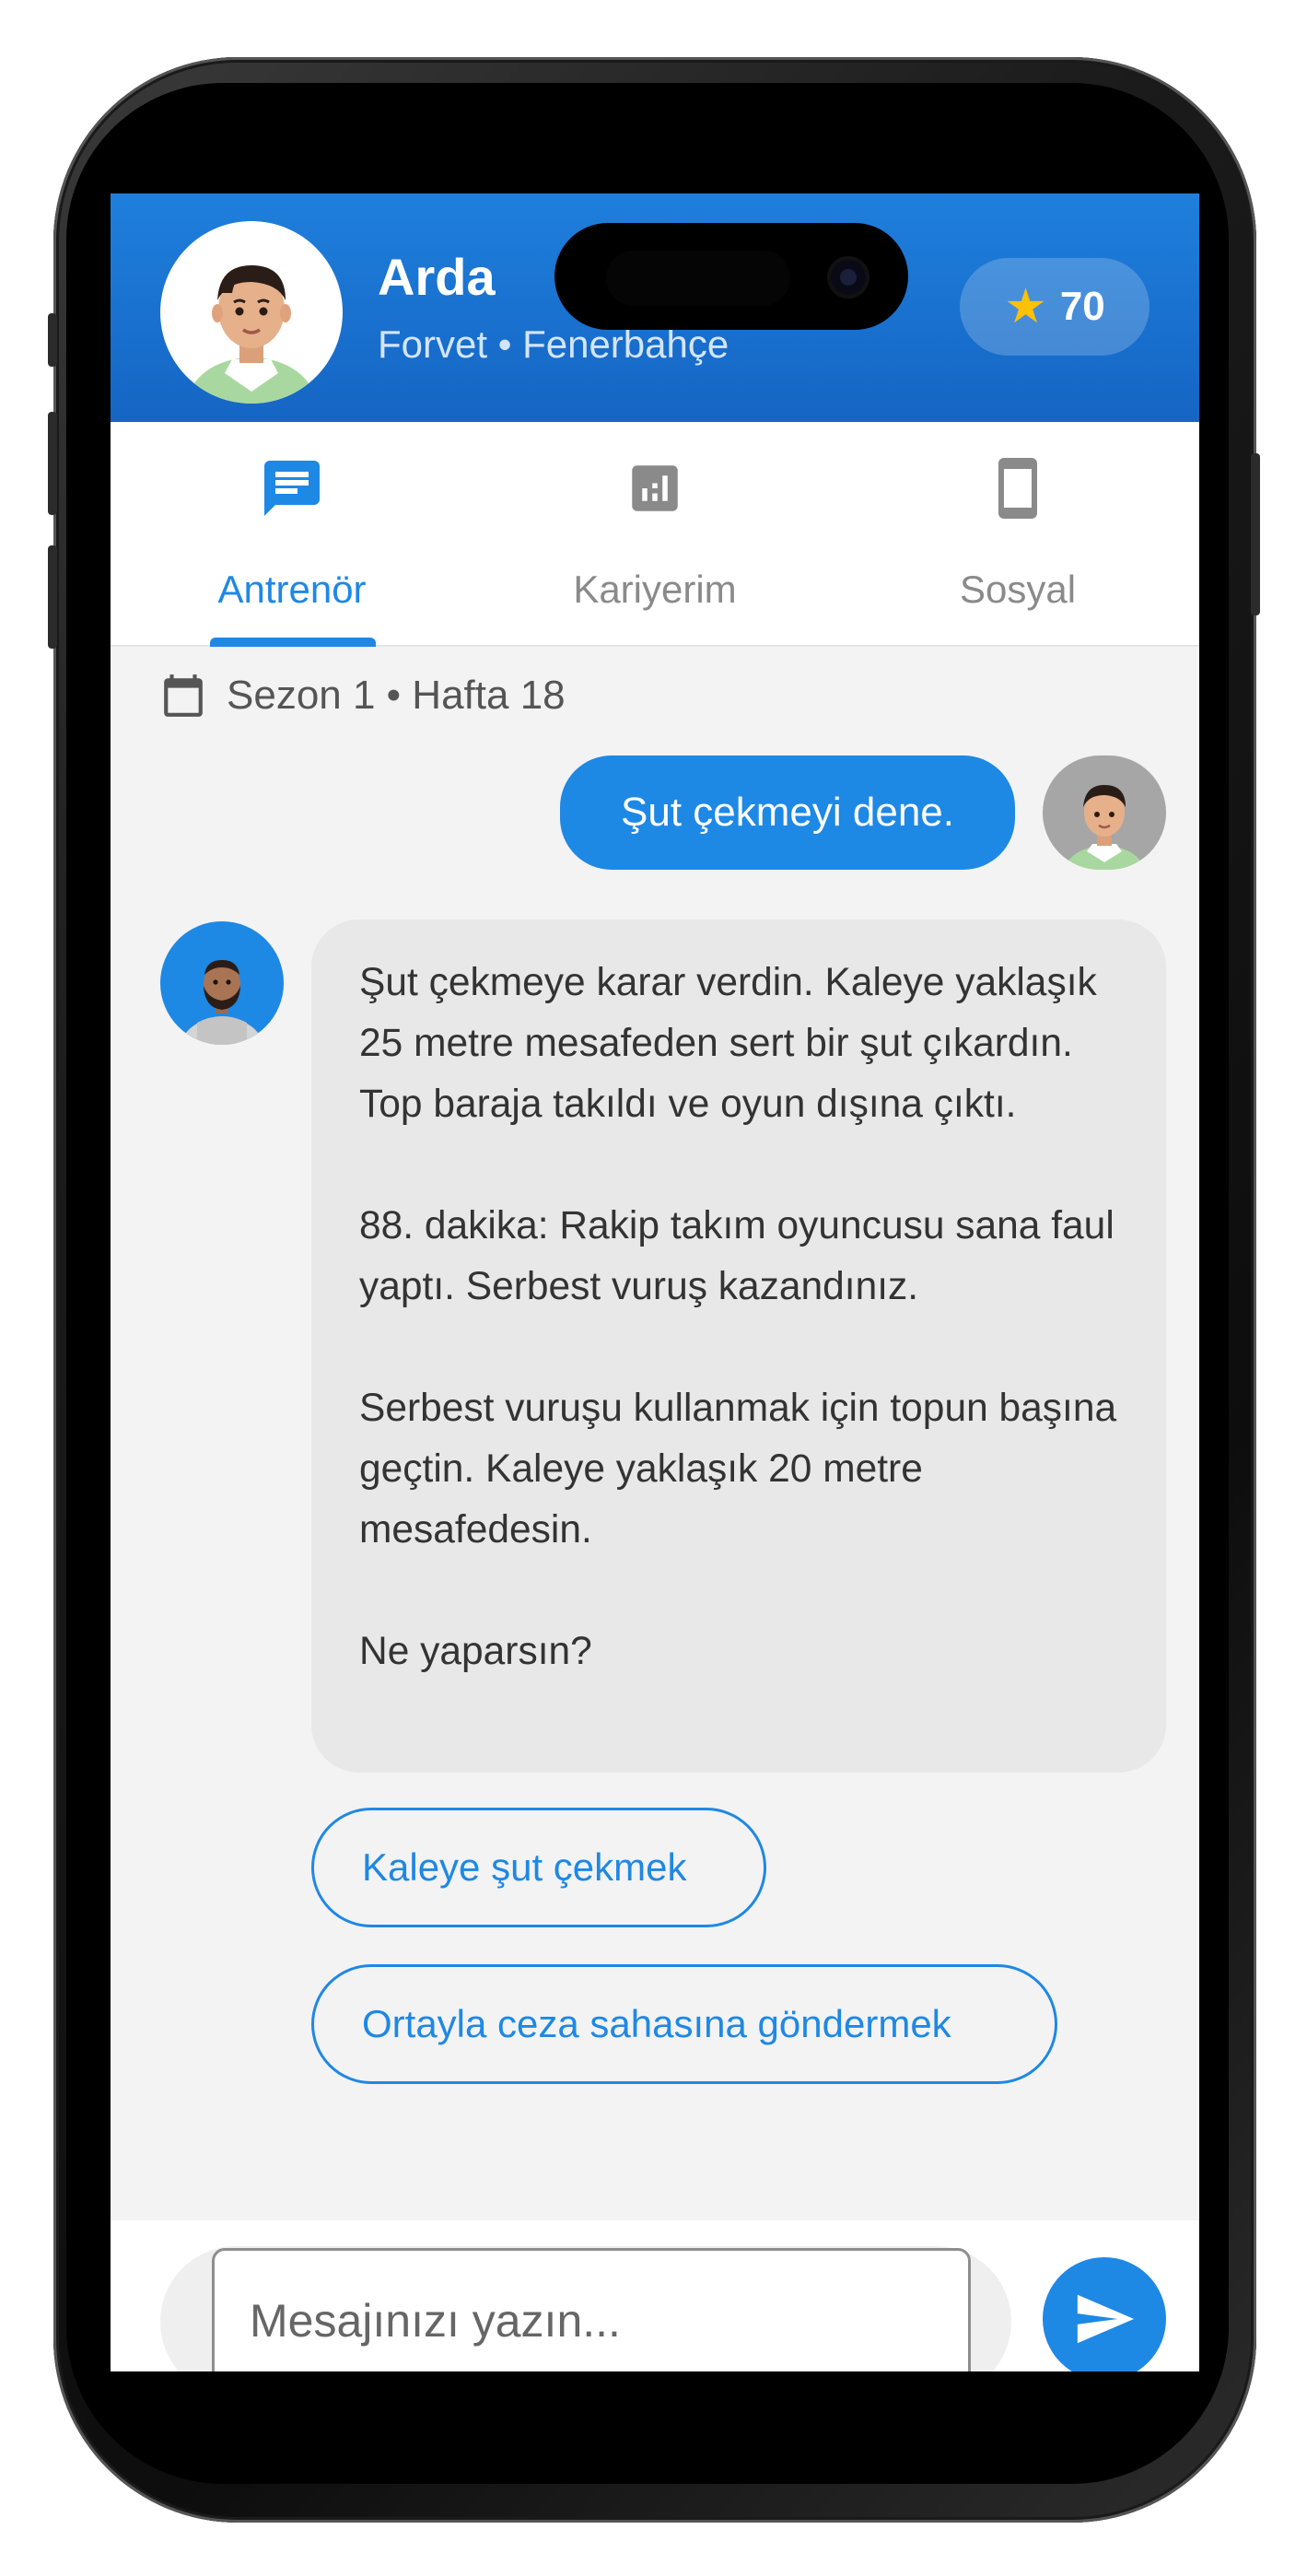 The height and width of the screenshot is (2576, 1307). Describe the element at coordinates (397, 695) in the screenshot. I see `season-week-text: Sezon 1 • Hafta 18` at that location.